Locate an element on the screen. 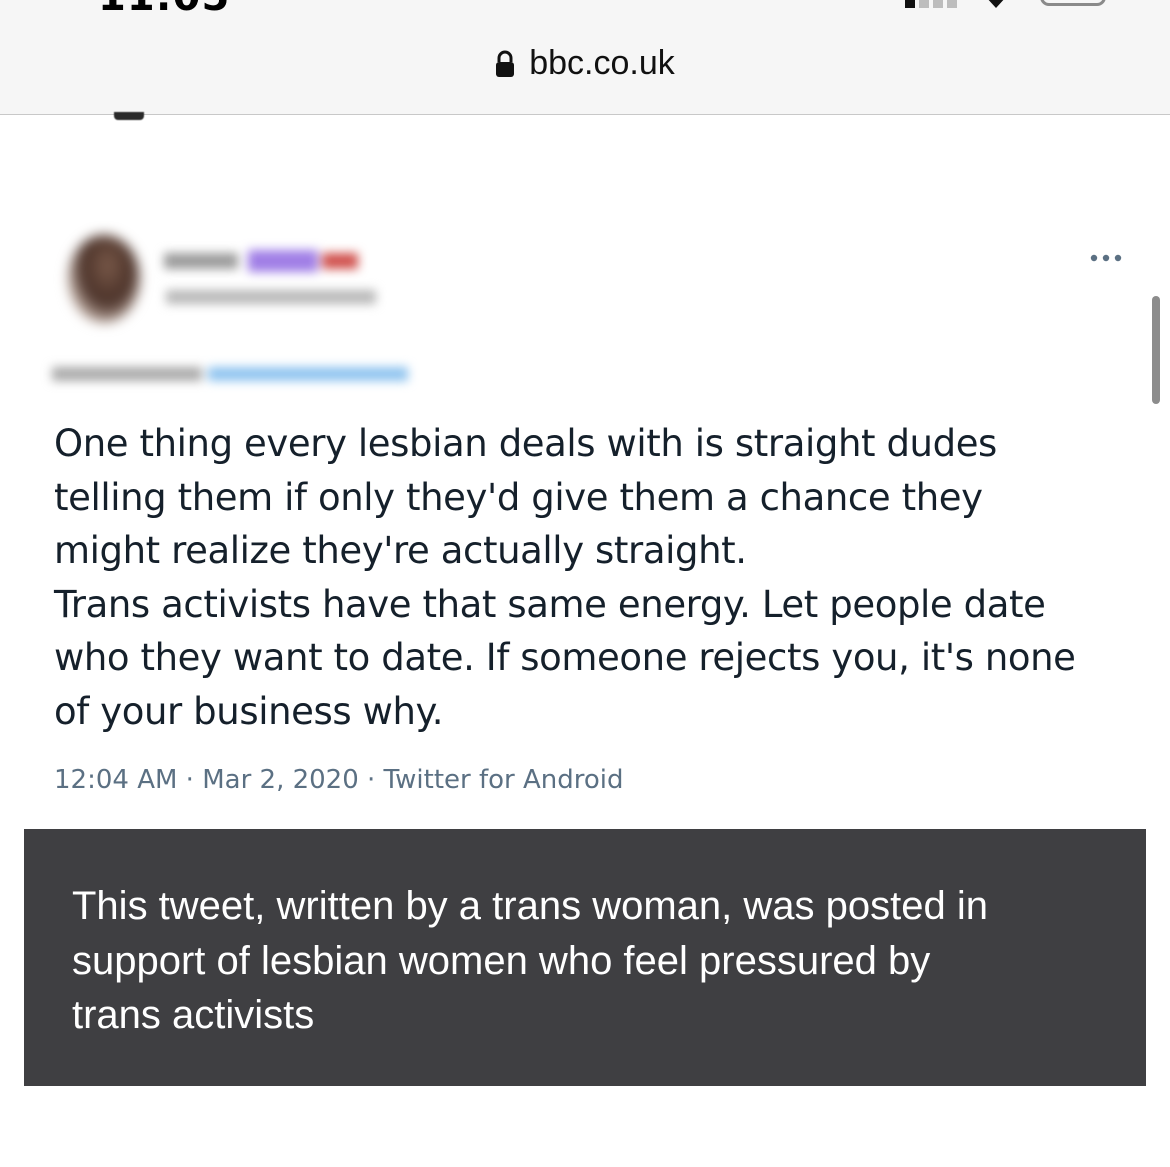  url-text: bbc.co.uk is located at coordinates (602, 63).